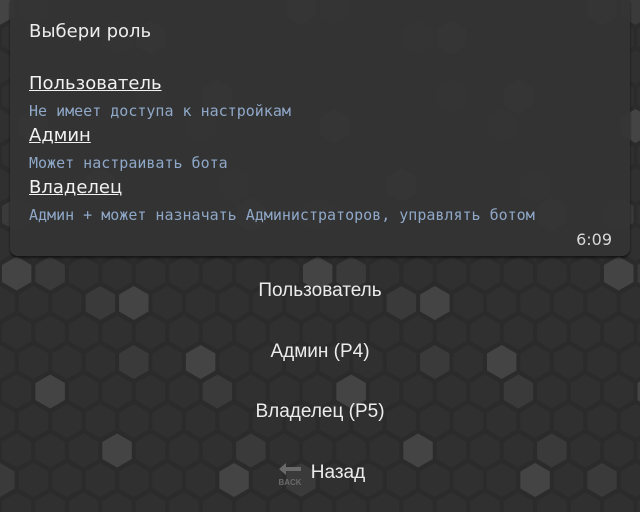  Describe the element at coordinates (320, 412) in the screenshot. I see `keyboard-button-owner: Владелец (P5)` at that location.